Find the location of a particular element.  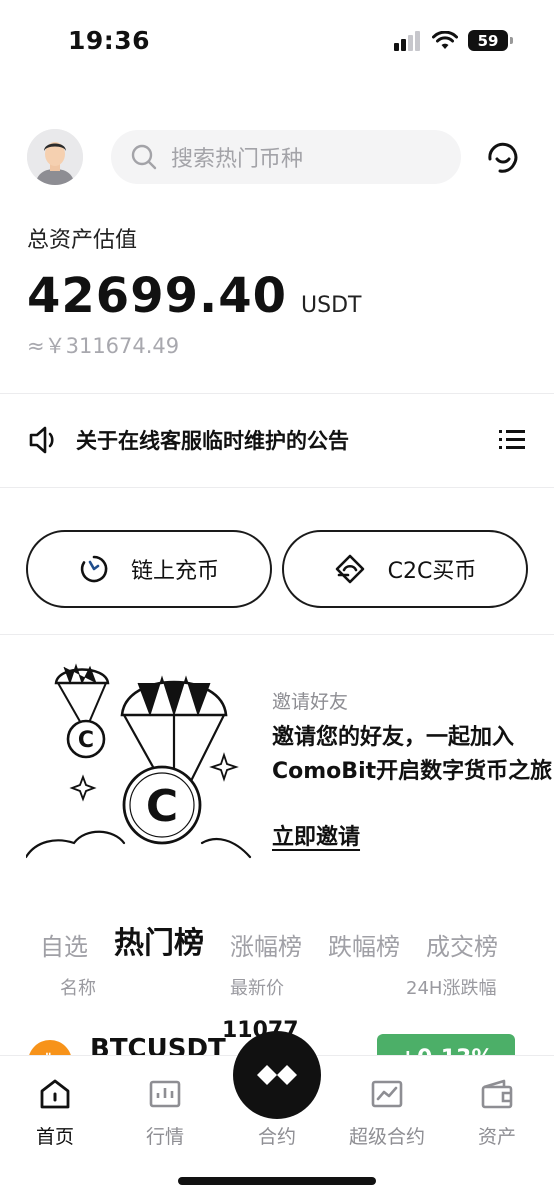

assets-value: 42699.40 is located at coordinates (157, 296).